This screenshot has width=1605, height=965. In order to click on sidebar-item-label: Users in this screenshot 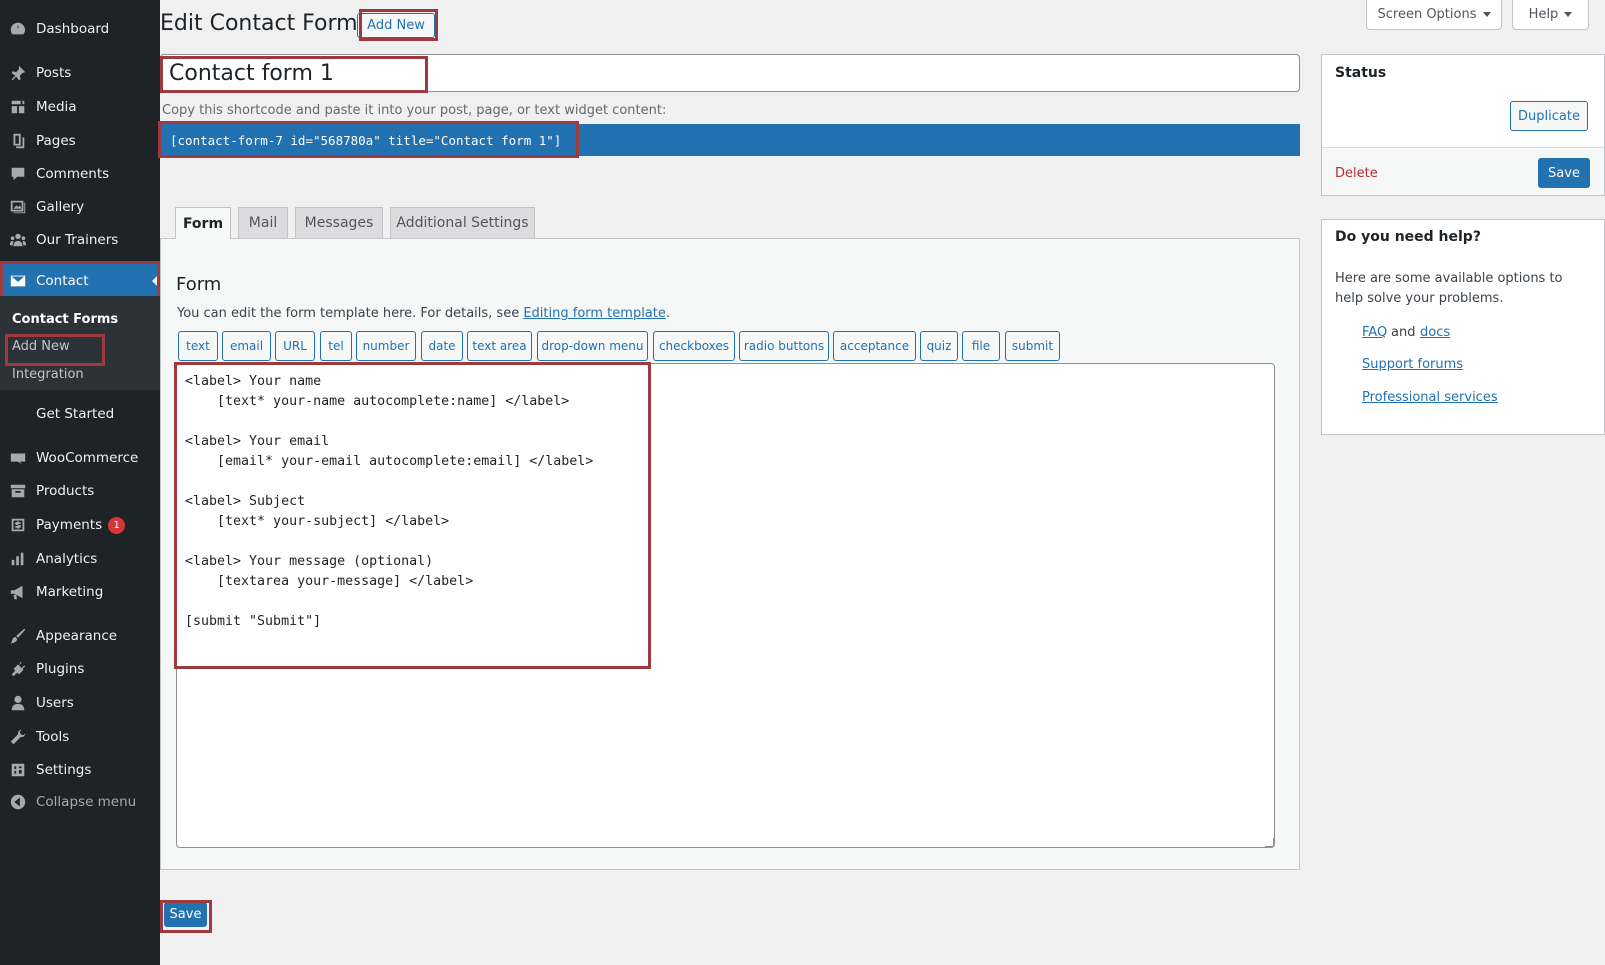, I will do `click(55, 703)`.